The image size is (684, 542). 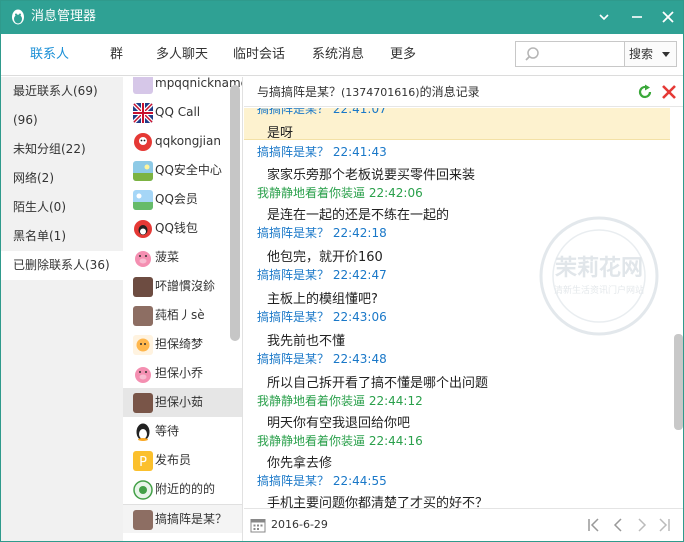 I want to click on search-input, so click(x=570, y=54).